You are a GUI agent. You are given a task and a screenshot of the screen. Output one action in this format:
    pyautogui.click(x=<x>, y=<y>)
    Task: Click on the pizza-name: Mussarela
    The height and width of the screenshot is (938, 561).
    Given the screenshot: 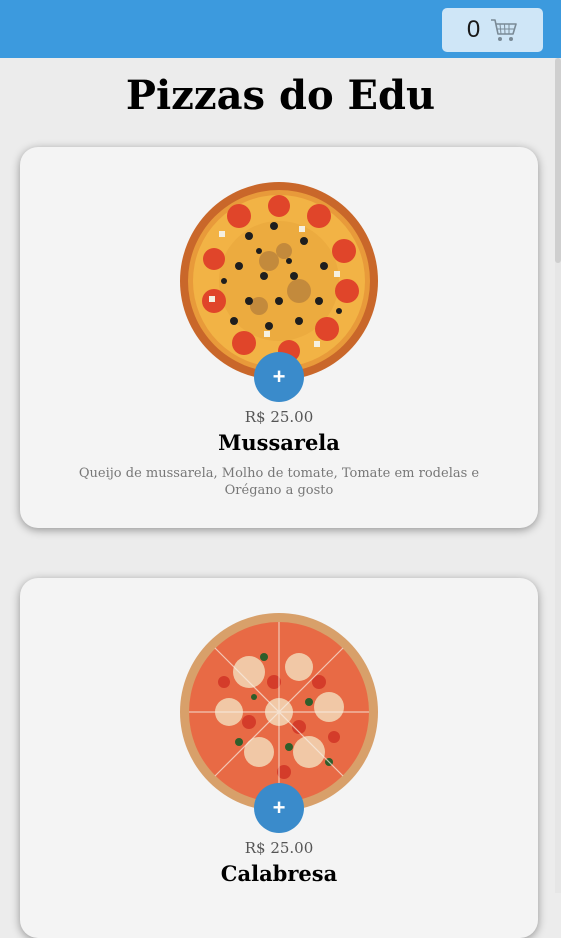 What is the action you would take?
    pyautogui.click(x=279, y=442)
    